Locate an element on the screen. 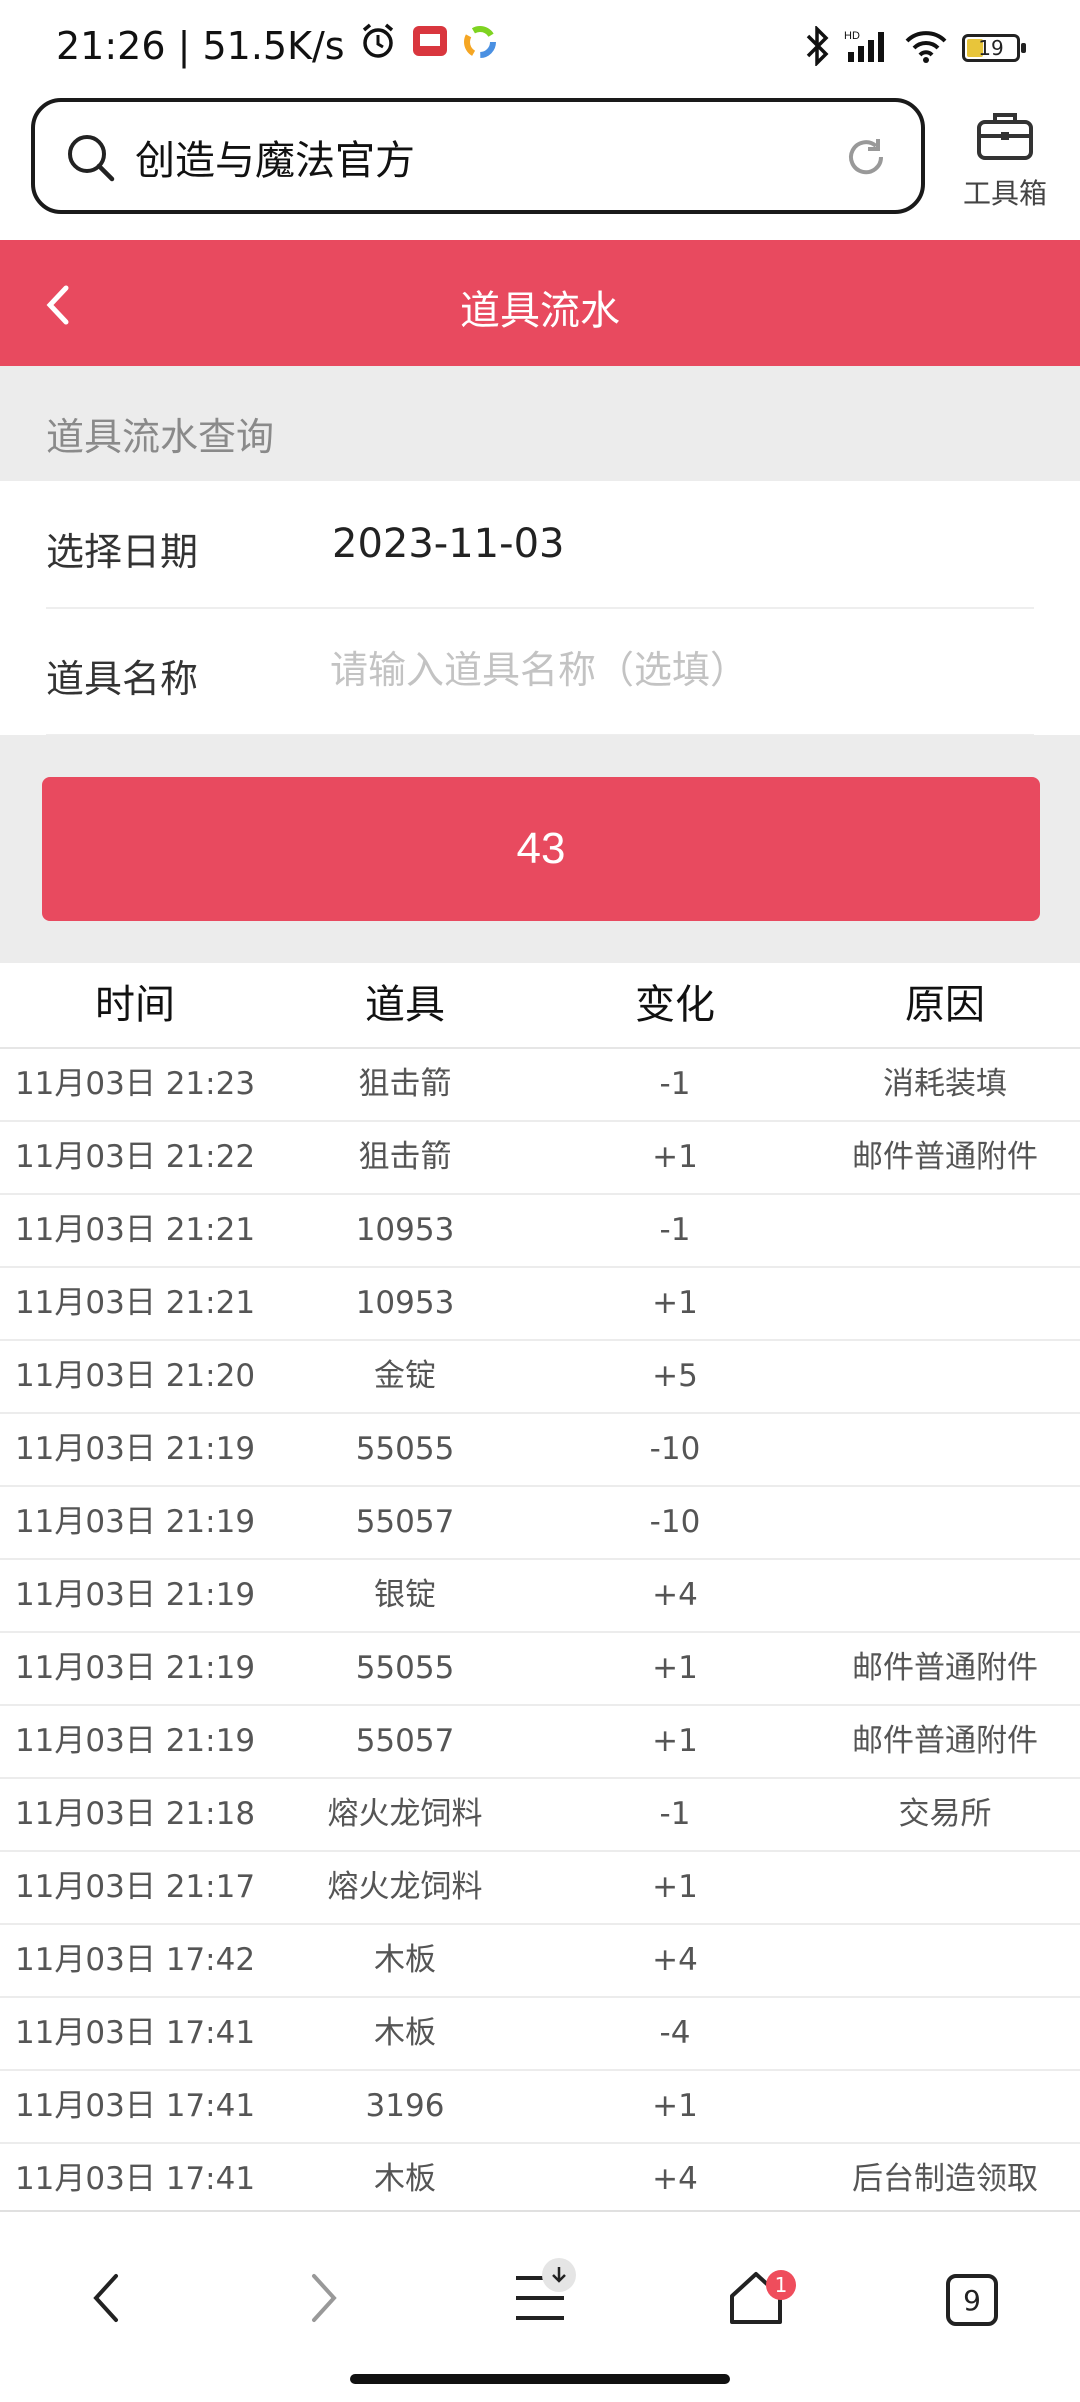  home-indicator is located at coordinates (540, 2379).